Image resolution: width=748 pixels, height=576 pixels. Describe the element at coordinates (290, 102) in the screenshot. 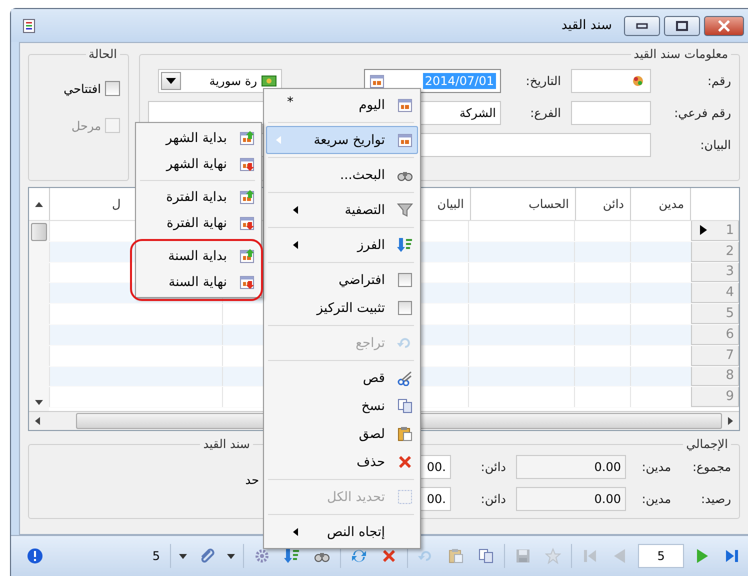

I see `shortcut-text: *` at that location.